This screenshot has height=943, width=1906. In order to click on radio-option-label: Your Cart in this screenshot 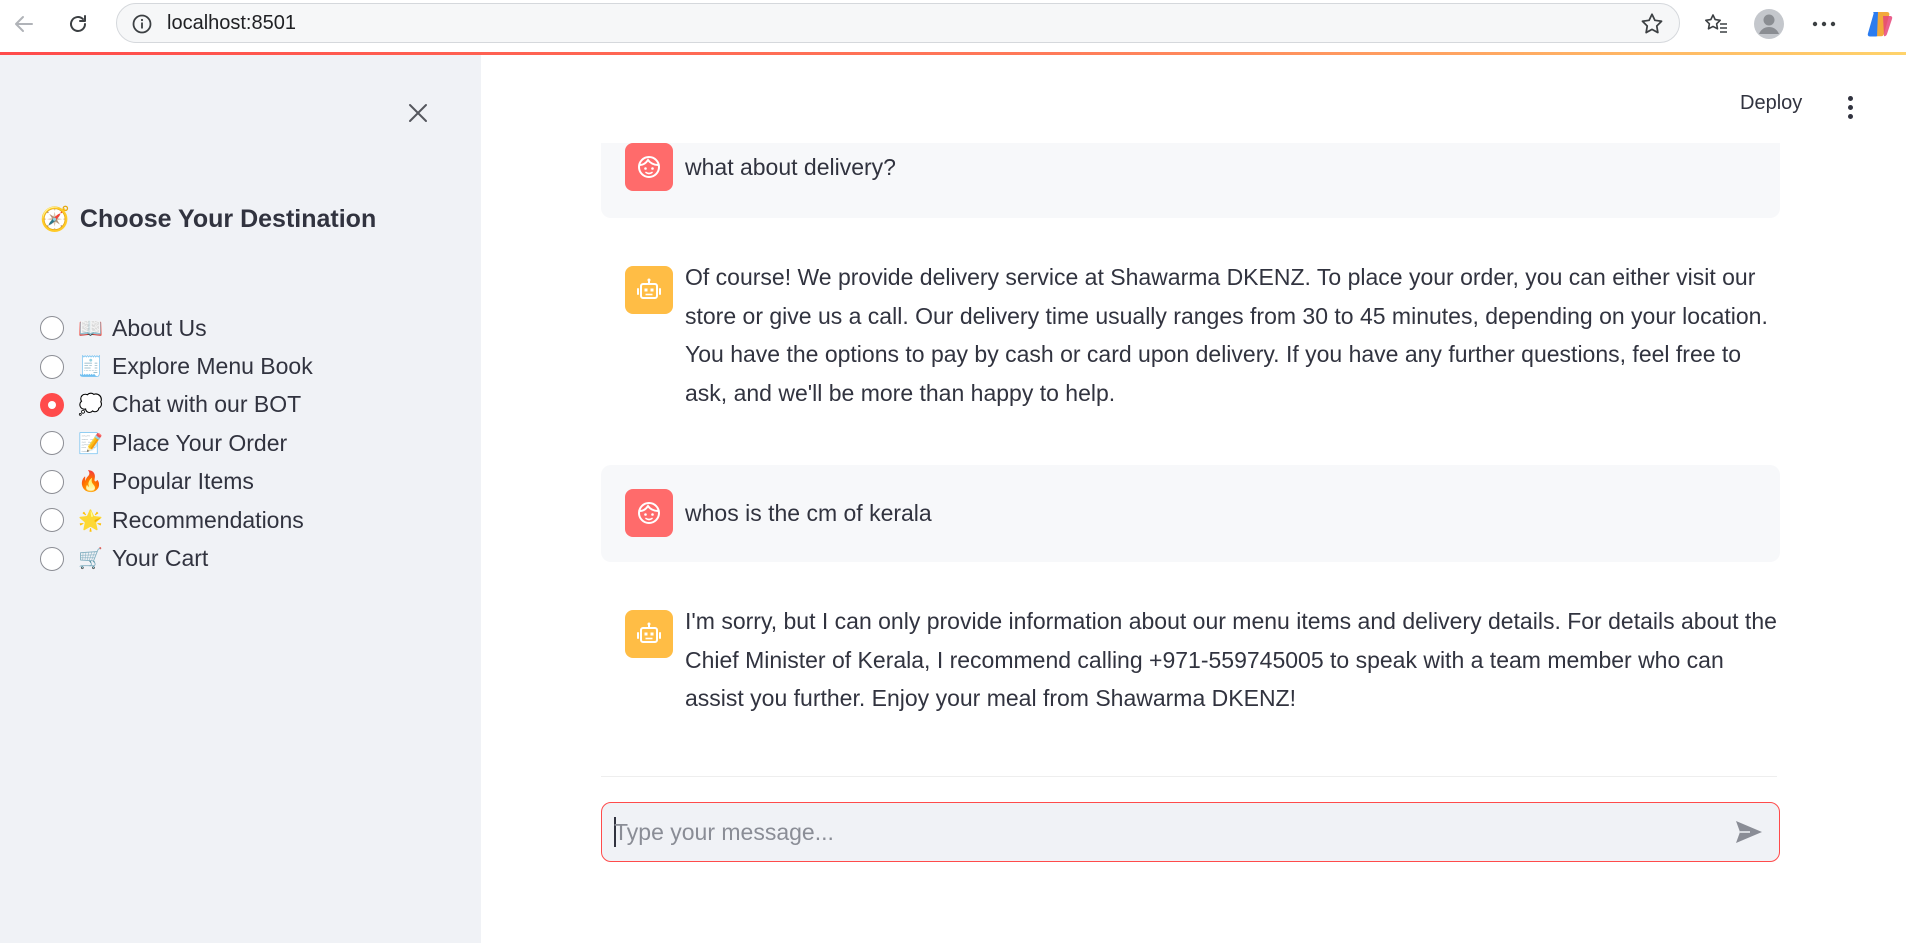, I will do `click(160, 558)`.